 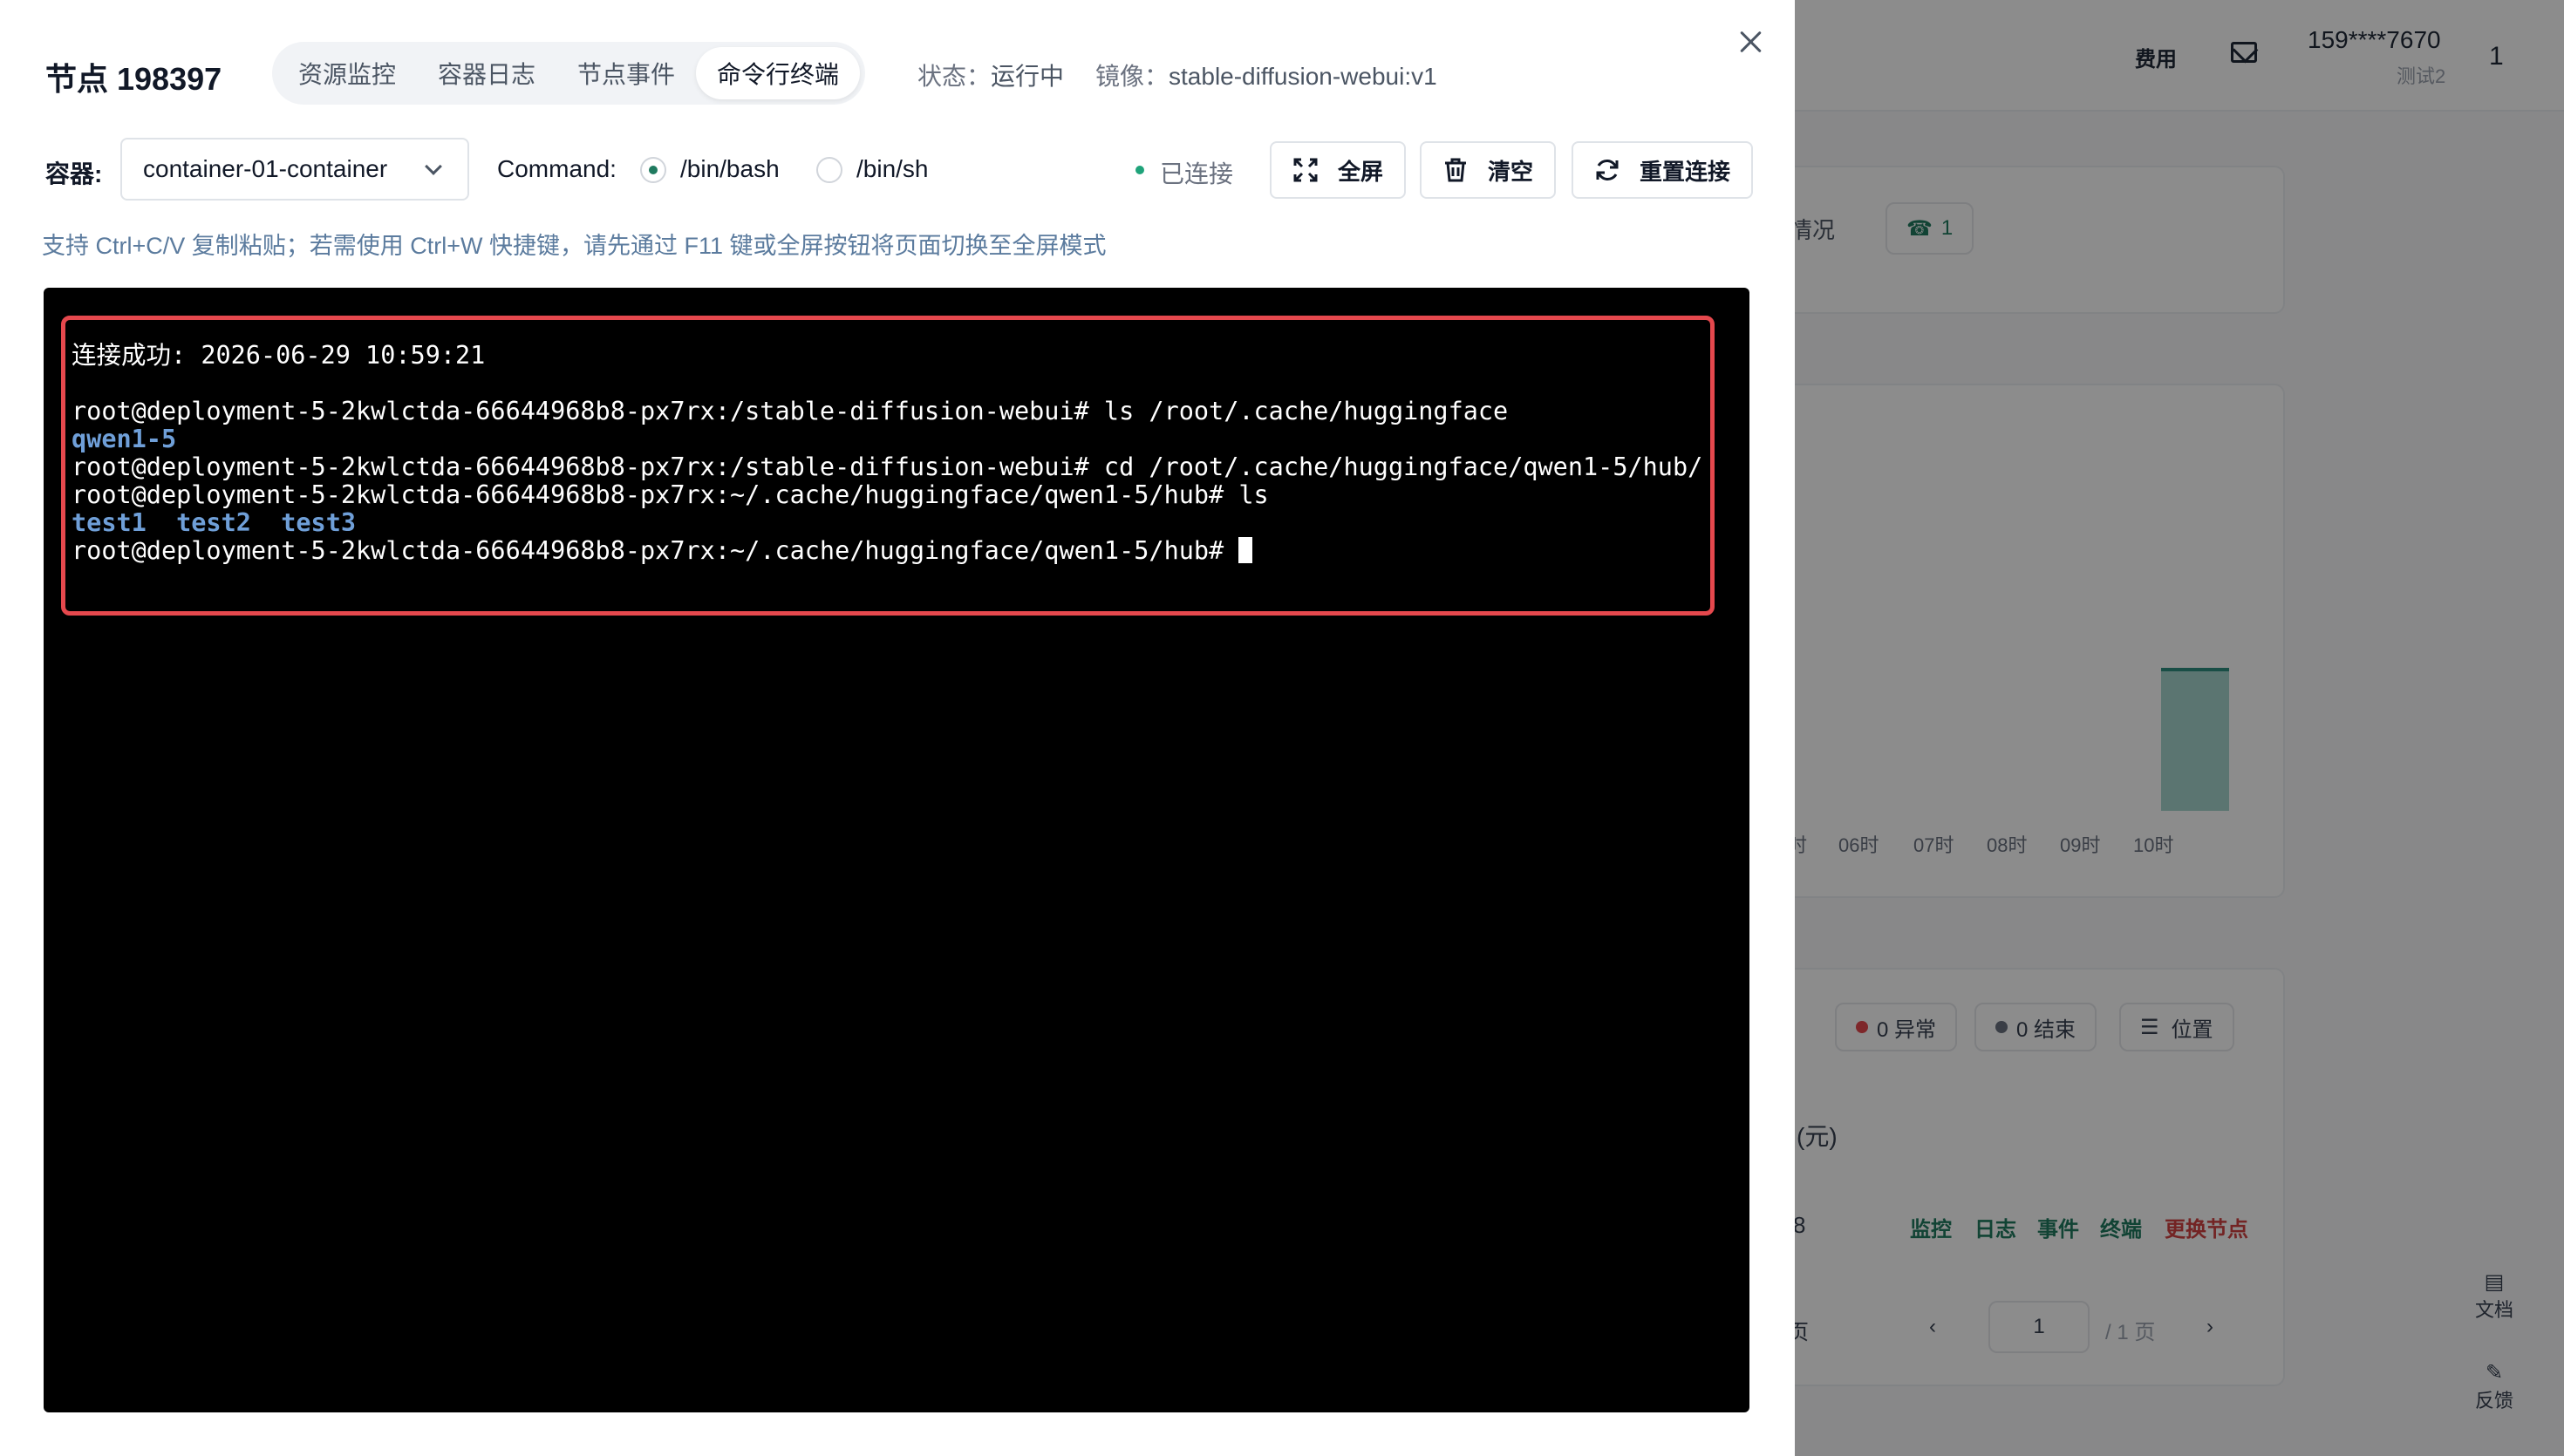 I want to click on terminal-line: qwen1-5, so click(x=125, y=439).